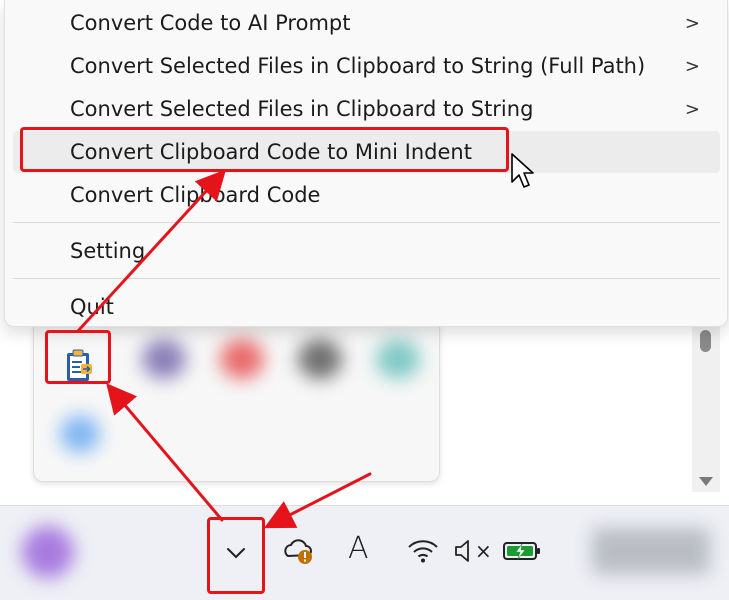  What do you see at coordinates (705, 341) in the screenshot?
I see `scroll-thumb` at bounding box center [705, 341].